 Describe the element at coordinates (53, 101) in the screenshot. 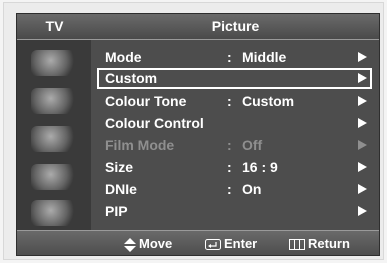

I see `picture-icon` at that location.